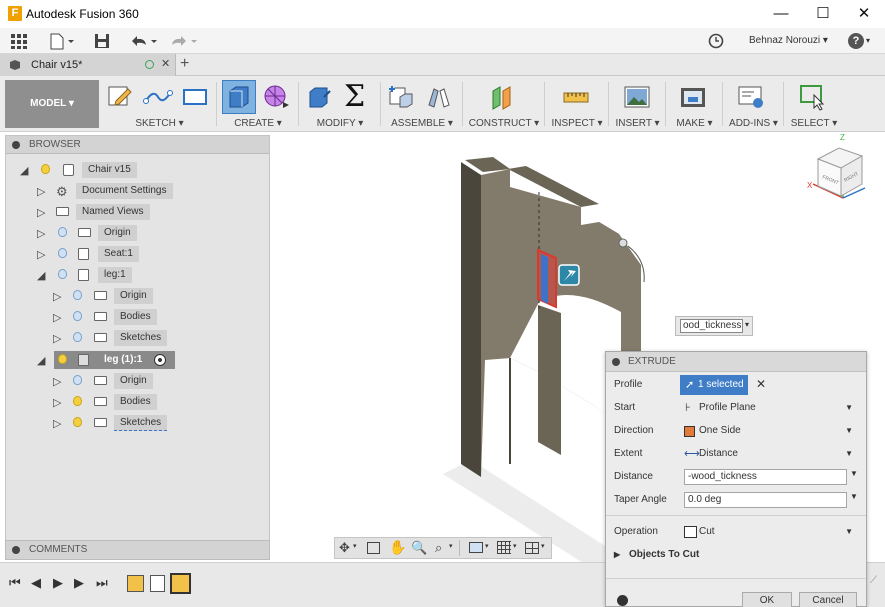  Describe the element at coordinates (503, 97) in the screenshot. I see `offset-plane-icon` at that location.